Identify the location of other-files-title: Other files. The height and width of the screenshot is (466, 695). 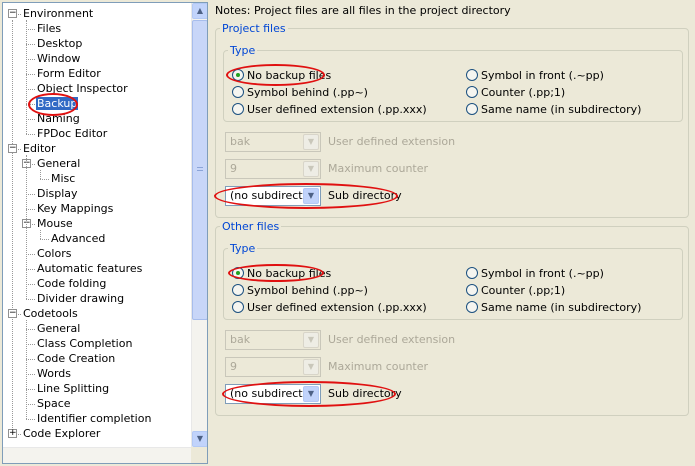
(251, 226).